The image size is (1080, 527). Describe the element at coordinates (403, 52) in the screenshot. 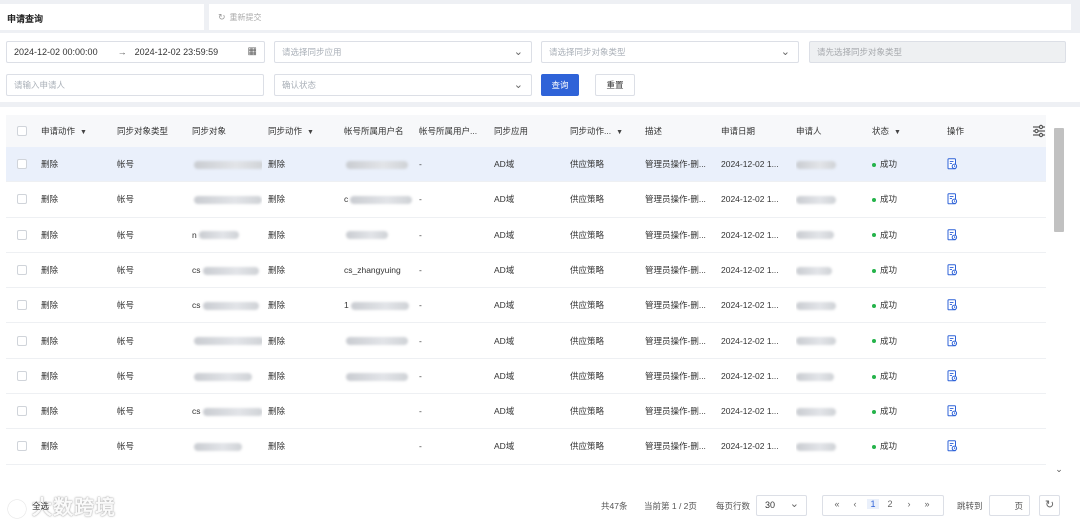

I see `sync-app-select: 请选择同步应用 ⌄` at that location.